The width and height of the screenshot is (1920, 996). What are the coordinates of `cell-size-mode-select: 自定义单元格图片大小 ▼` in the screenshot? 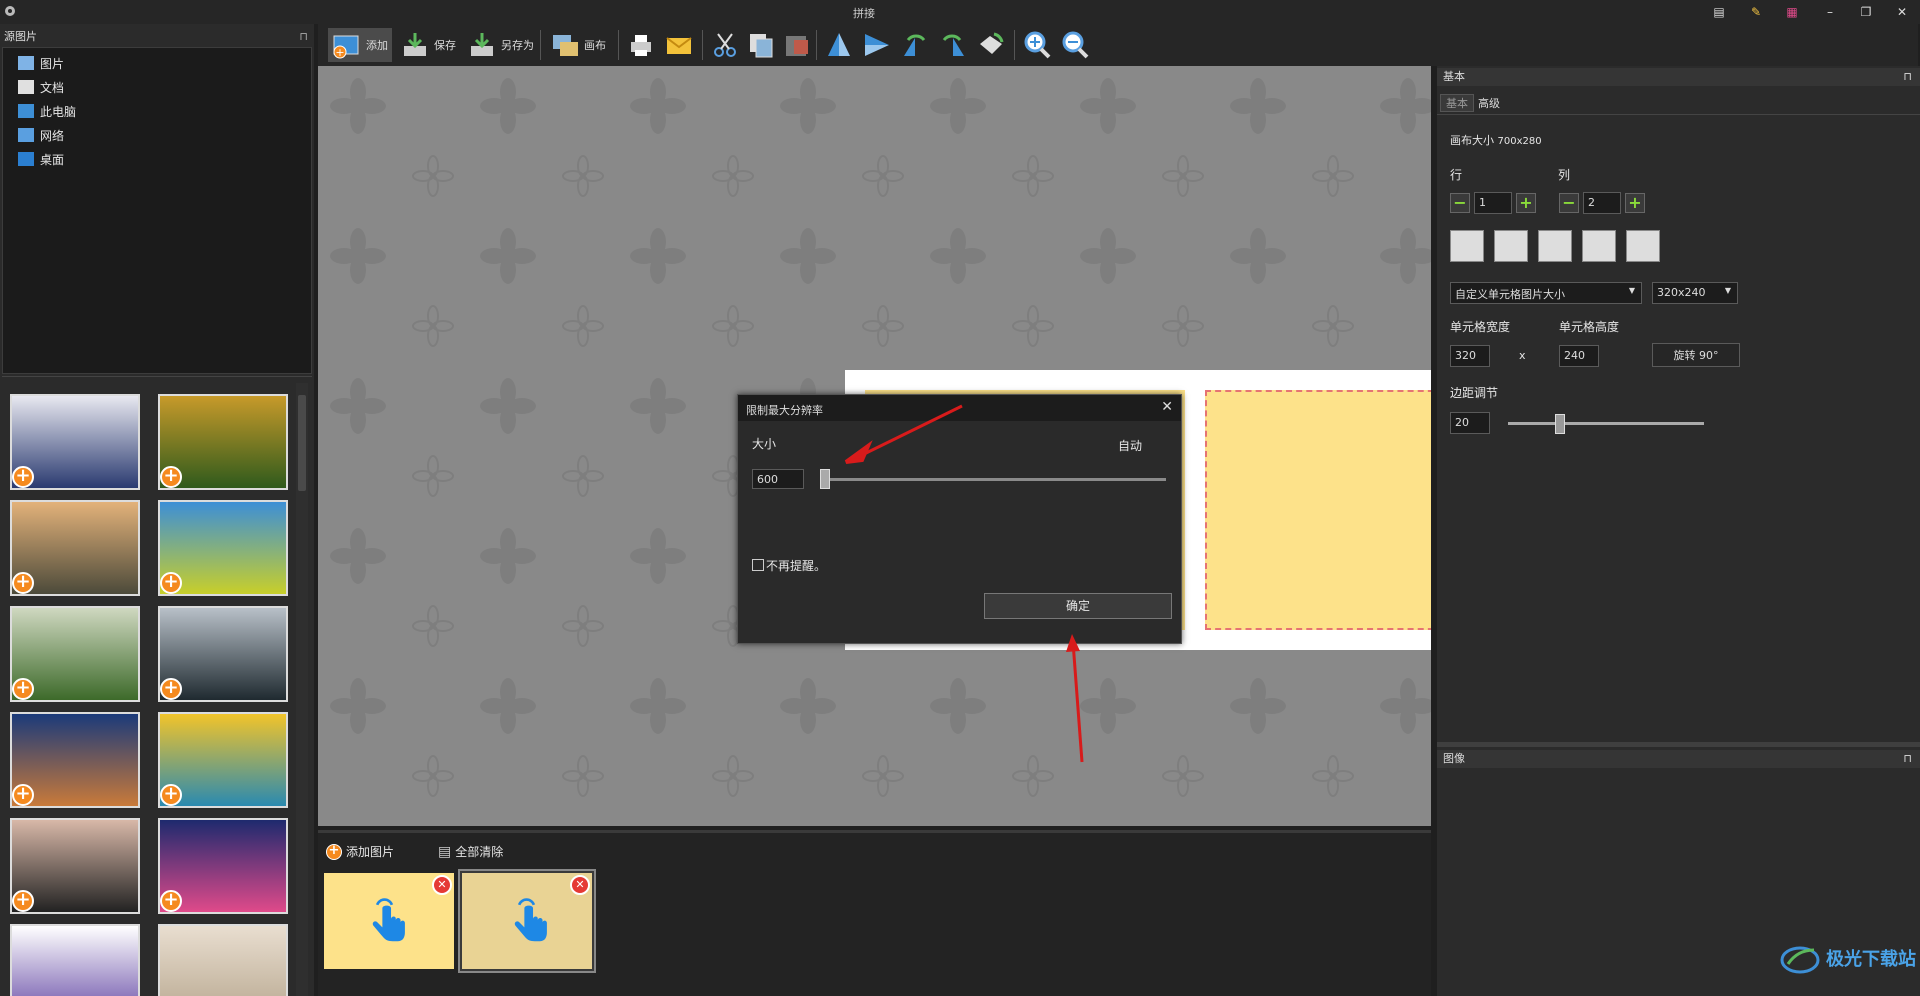 It's located at (1546, 293).